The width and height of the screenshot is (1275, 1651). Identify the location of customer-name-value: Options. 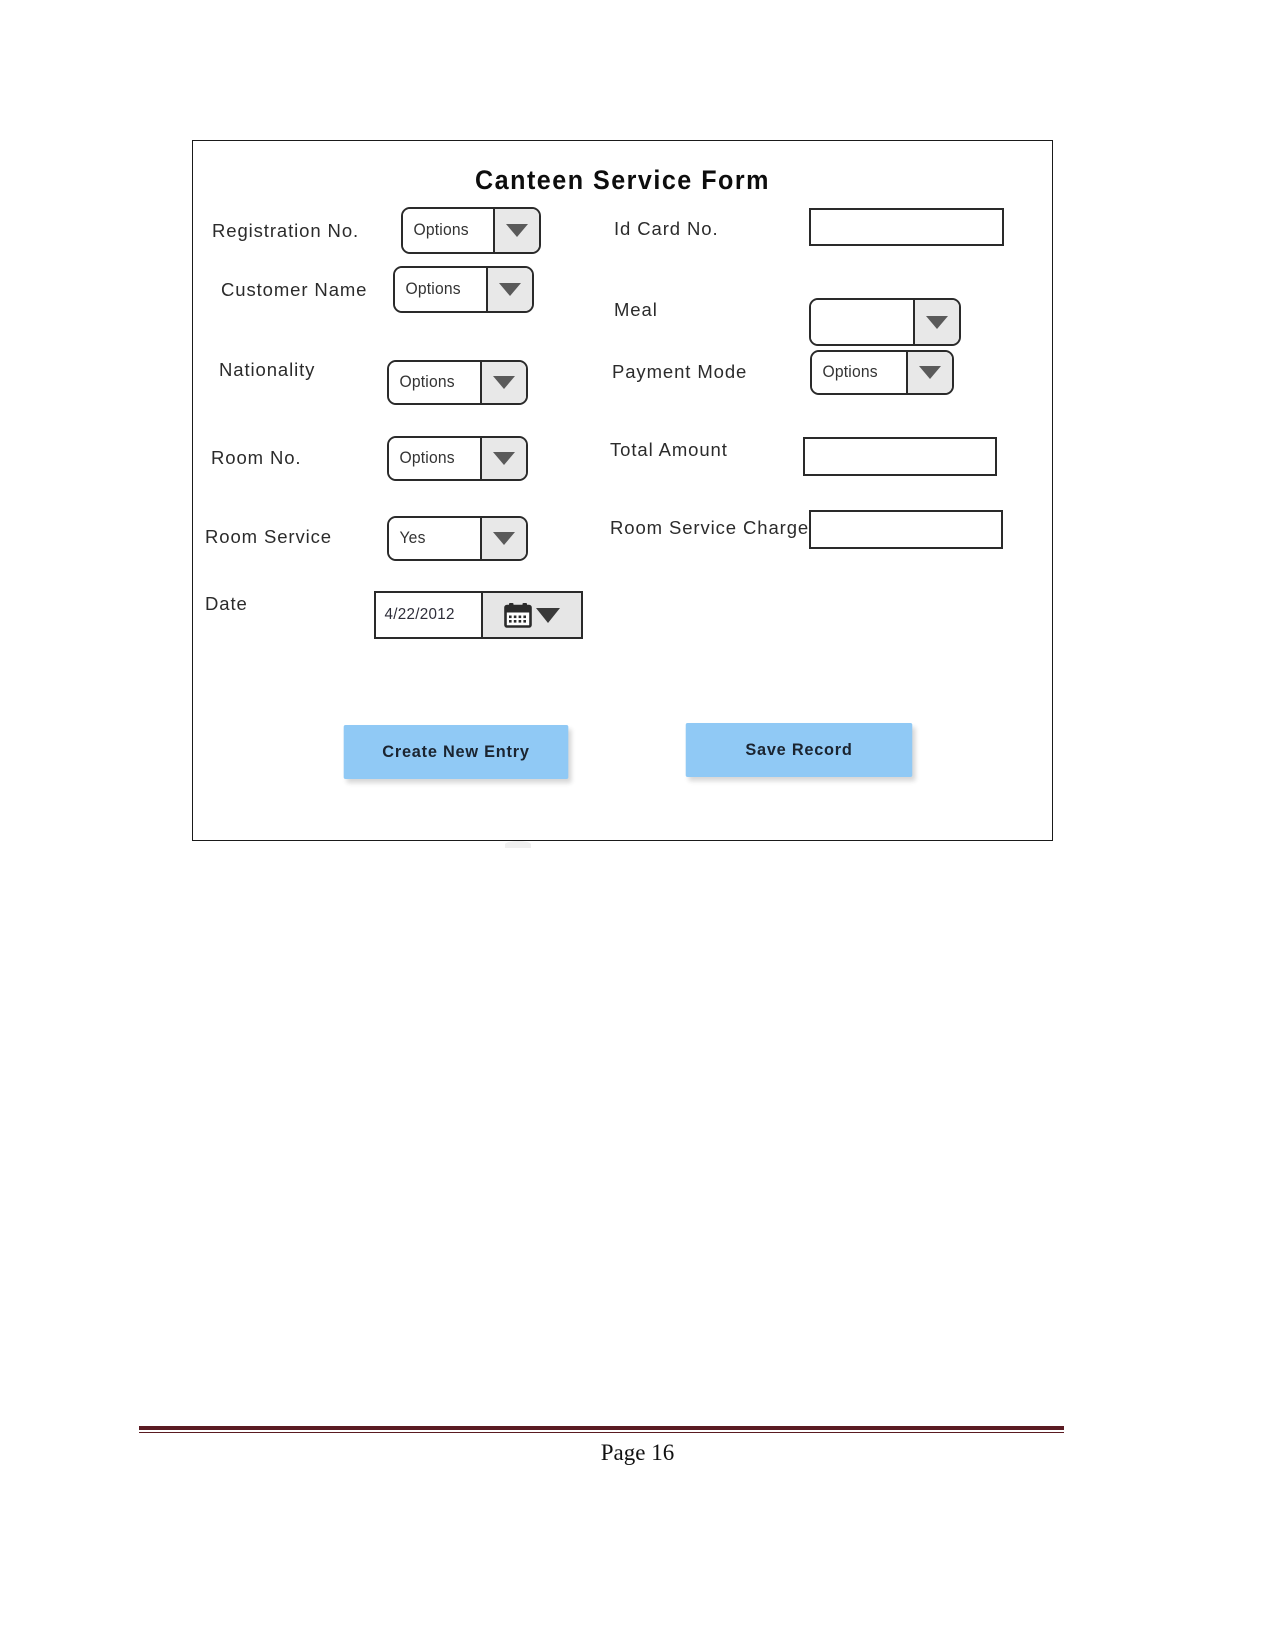
(438, 289).